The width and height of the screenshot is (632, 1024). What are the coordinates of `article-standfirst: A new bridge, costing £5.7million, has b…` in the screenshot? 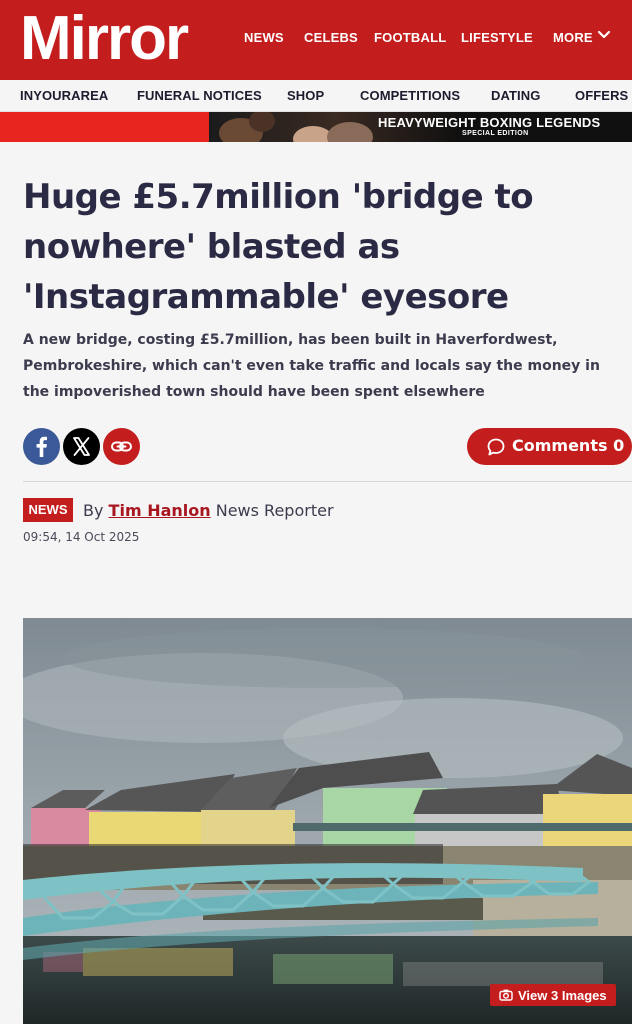 It's located at (311, 366).